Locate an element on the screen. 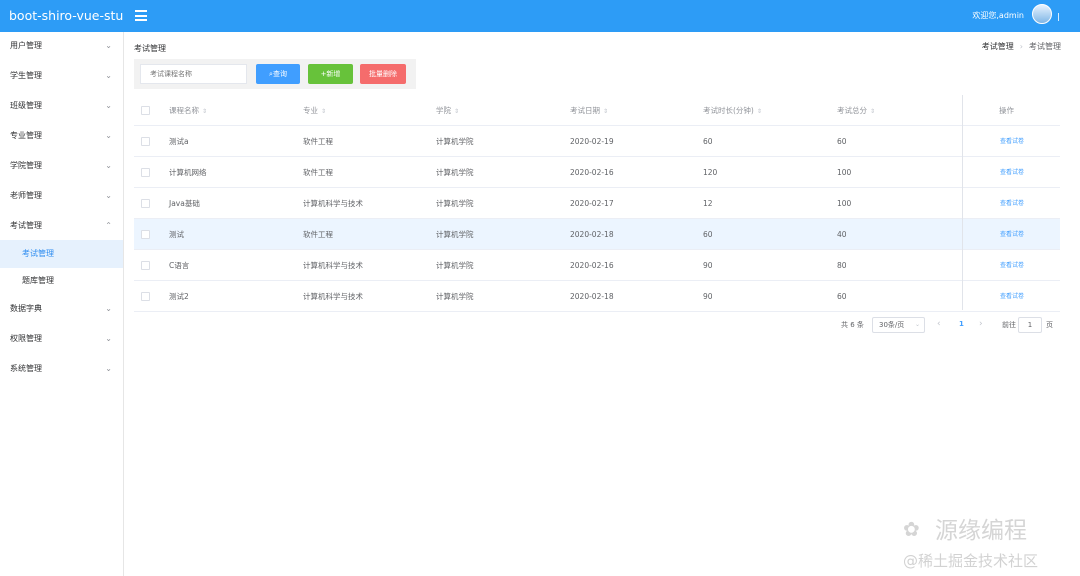 This screenshot has height=576, width=1080. sidebar-item-label: 权限管理 is located at coordinates (26, 338).